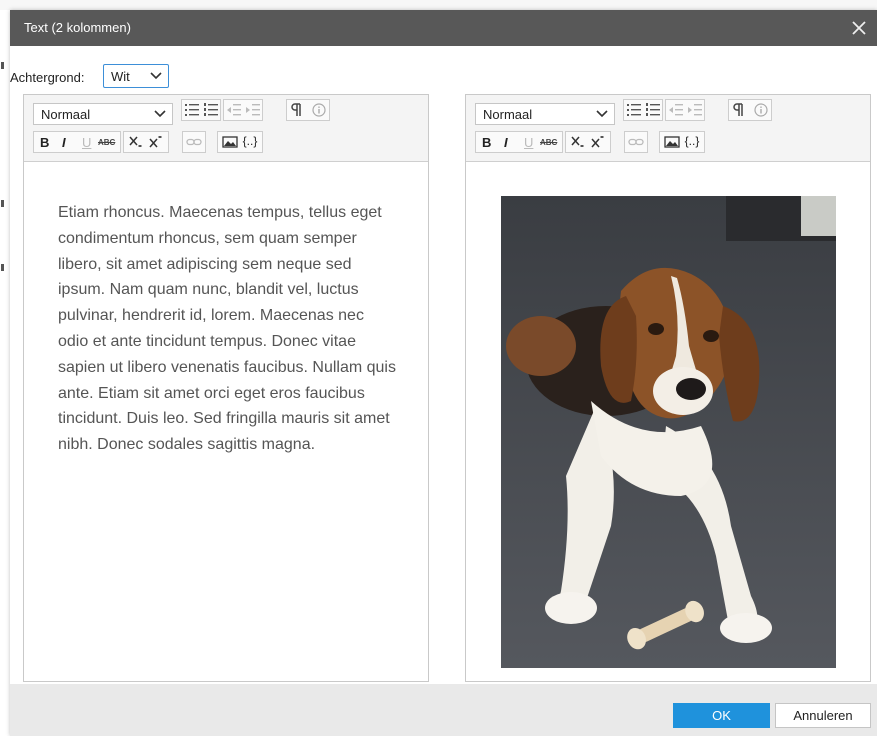 Image resolution: width=877 pixels, height=736 pixels. Describe the element at coordinates (120, 76) in the screenshot. I see `background-value: Wit` at that location.